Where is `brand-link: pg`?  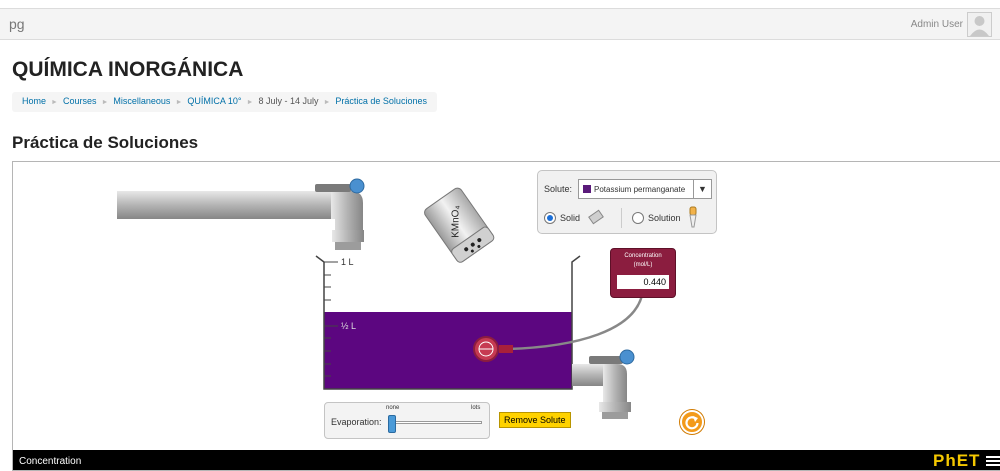 brand-link: pg is located at coordinates (17, 24).